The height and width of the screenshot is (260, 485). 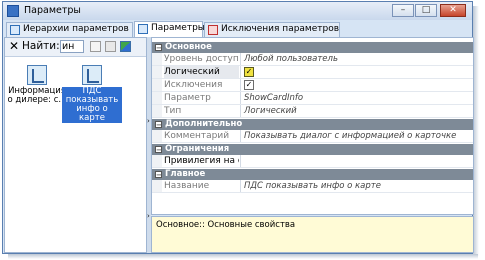 What do you see at coordinates (187, 98) in the screenshot?
I see `property-name: Параметр` at bounding box center [187, 98].